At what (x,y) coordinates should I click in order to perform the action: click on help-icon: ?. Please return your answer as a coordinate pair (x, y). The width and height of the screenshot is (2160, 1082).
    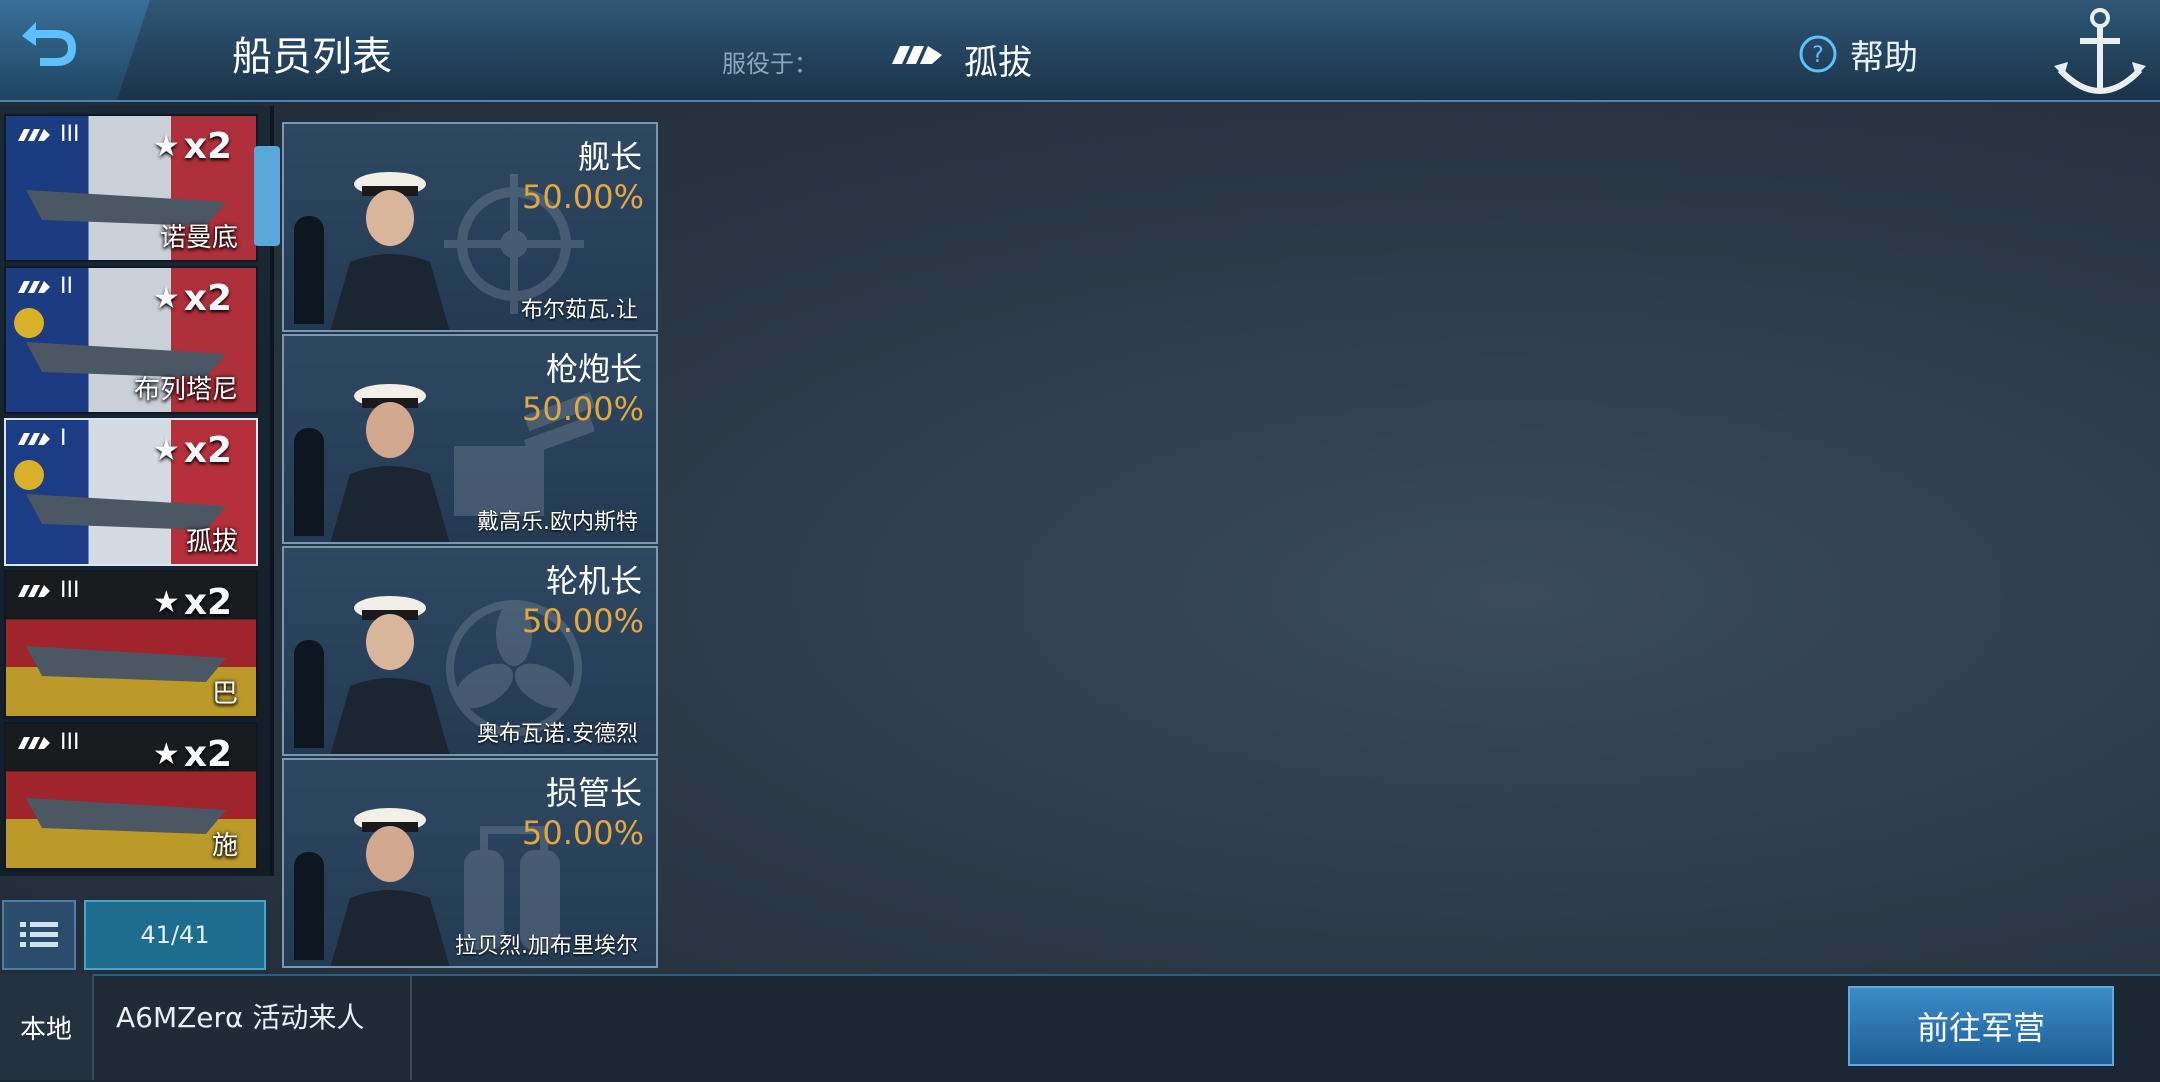
    Looking at the image, I should click on (1818, 54).